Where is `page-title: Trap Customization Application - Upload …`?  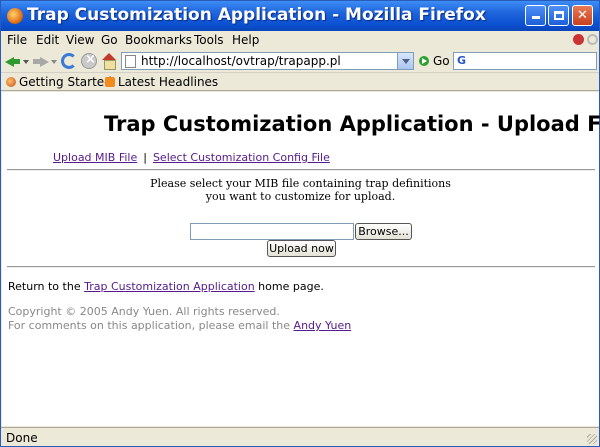
page-title: Trap Customization Application - Upload … is located at coordinates (352, 124).